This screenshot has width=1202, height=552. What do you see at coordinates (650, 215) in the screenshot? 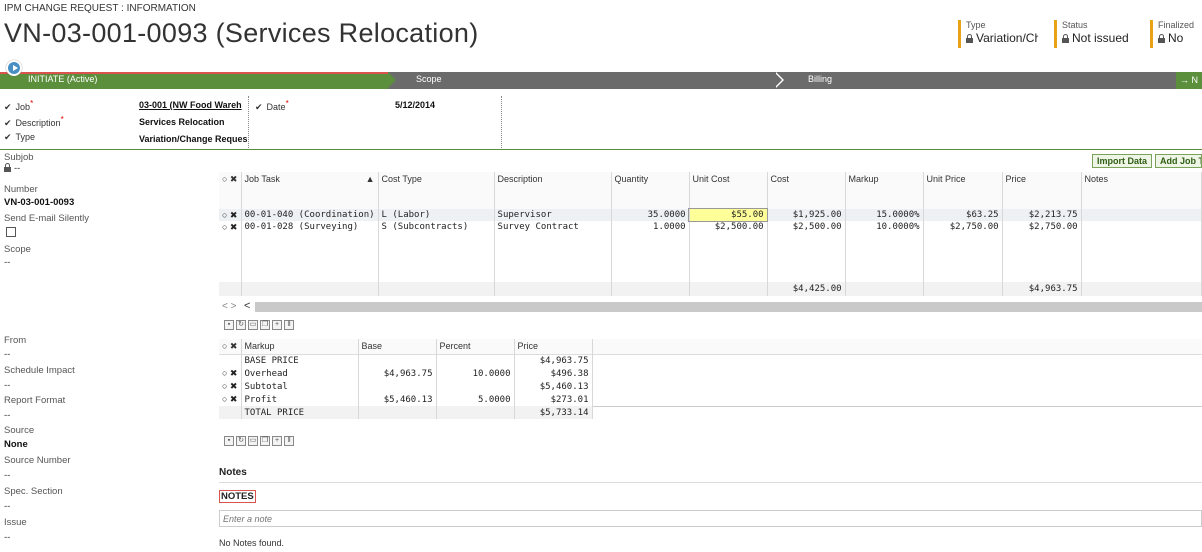
I see `cell: 35.0000` at bounding box center [650, 215].